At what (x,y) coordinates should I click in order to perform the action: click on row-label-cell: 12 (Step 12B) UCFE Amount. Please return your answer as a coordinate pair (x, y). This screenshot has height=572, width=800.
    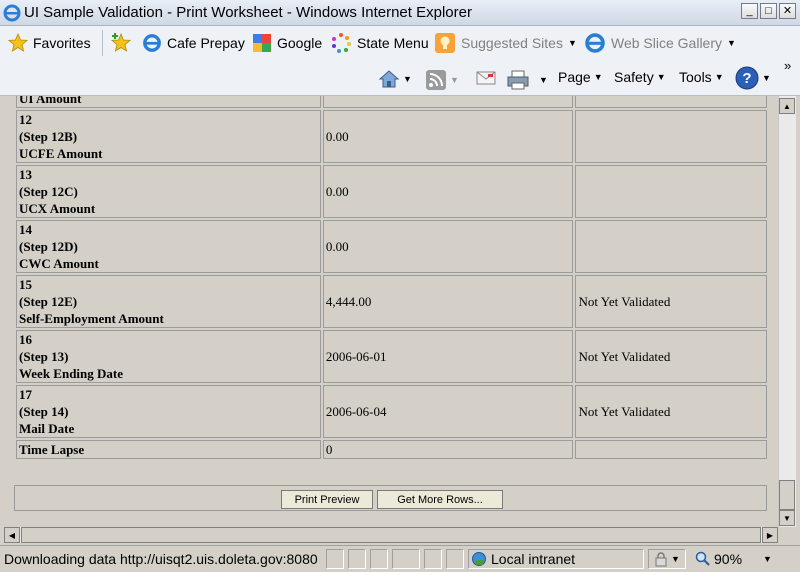
    Looking at the image, I should click on (168, 136).